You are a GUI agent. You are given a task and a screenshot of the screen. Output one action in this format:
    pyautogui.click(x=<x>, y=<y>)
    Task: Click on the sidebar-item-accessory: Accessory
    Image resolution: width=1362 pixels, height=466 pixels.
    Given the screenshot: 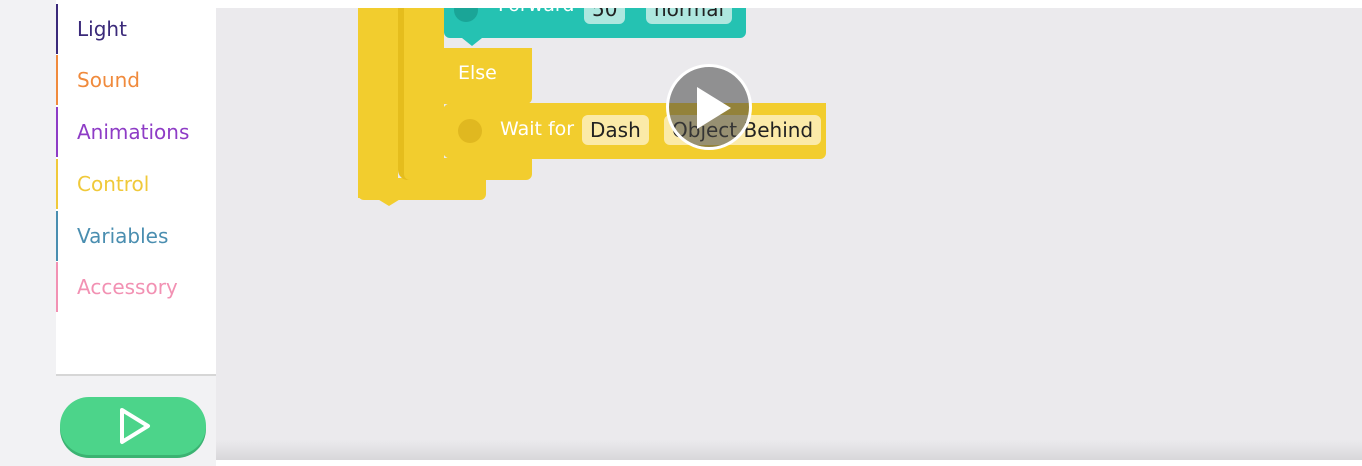 What is the action you would take?
    pyautogui.click(x=136, y=287)
    